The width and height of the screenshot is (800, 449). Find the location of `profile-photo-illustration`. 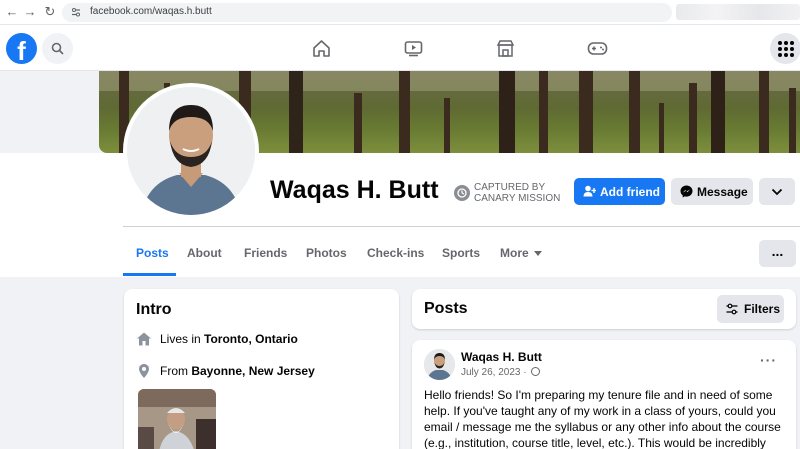

profile-photo-illustration is located at coordinates (191, 151).